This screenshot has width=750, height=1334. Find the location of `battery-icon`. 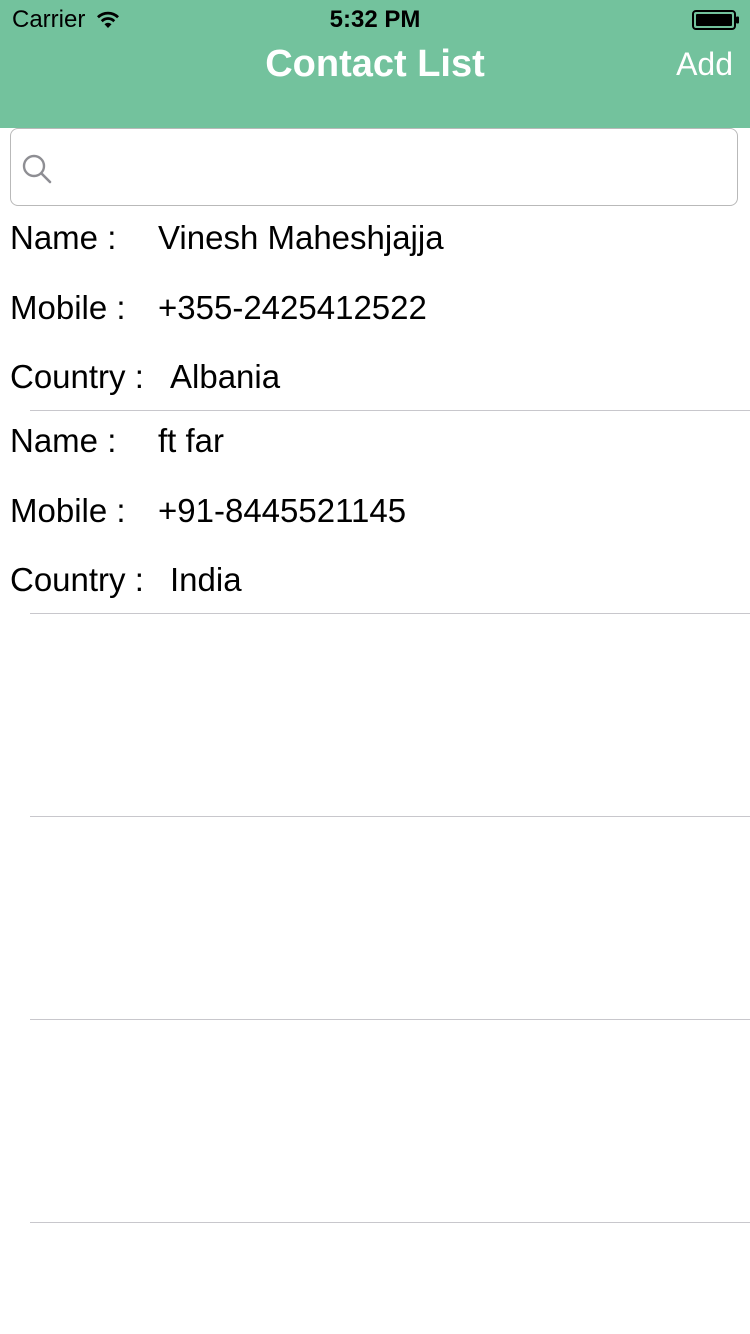

battery-icon is located at coordinates (715, 20).